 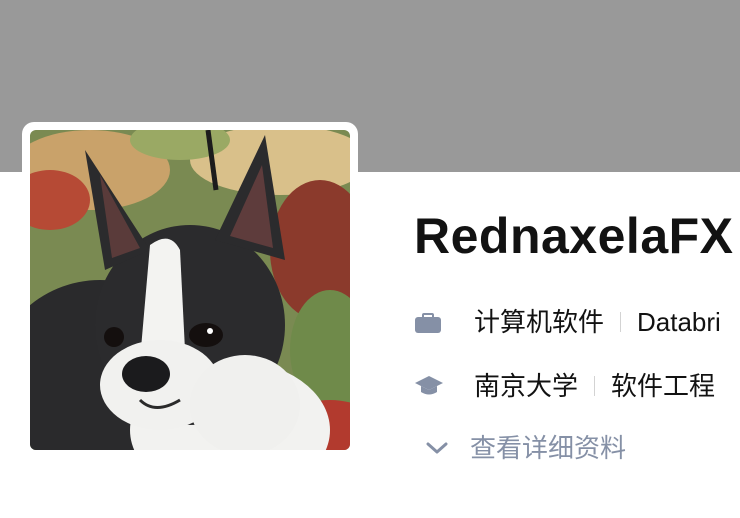 I want to click on chevron-down-icon, so click(x=443, y=448).